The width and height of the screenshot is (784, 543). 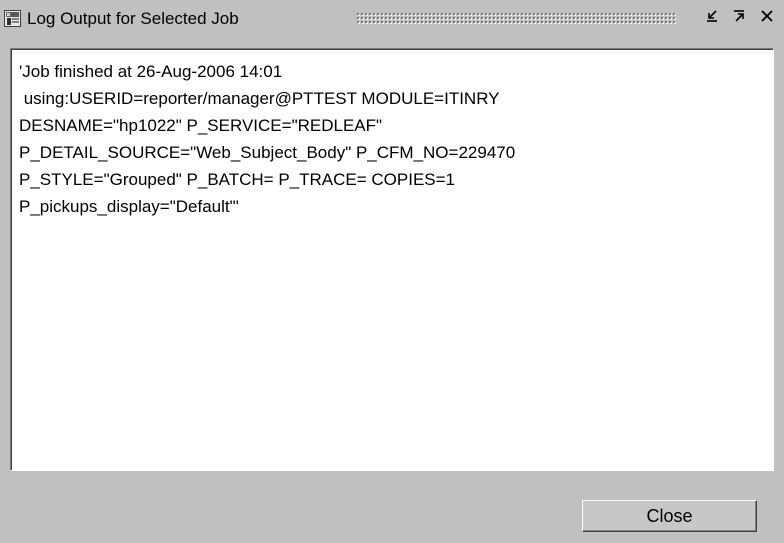 I want to click on maximize-button, so click(x=739, y=18).